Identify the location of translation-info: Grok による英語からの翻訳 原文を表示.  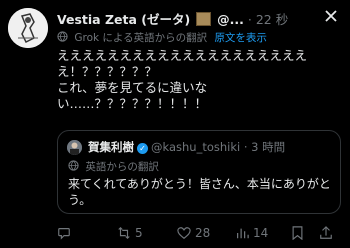
(162, 37).